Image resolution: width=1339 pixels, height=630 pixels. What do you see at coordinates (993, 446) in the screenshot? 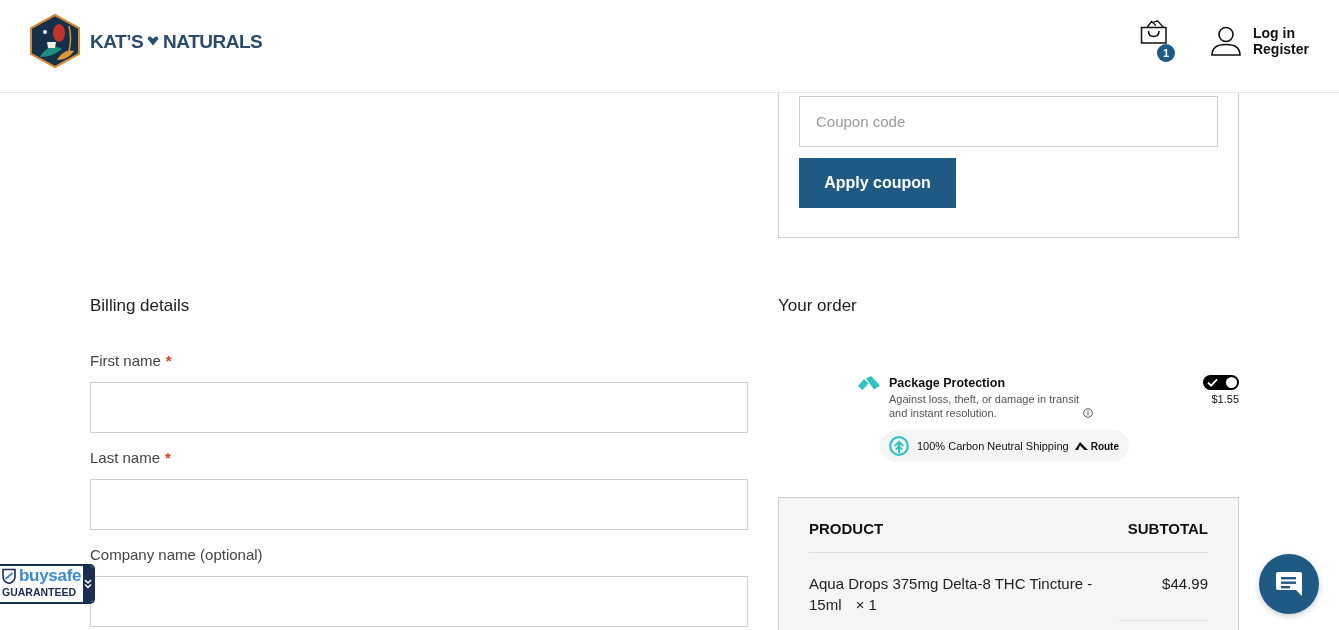
I see `carbon-neutral-text: 100% Carbon Neutral Shipping` at bounding box center [993, 446].